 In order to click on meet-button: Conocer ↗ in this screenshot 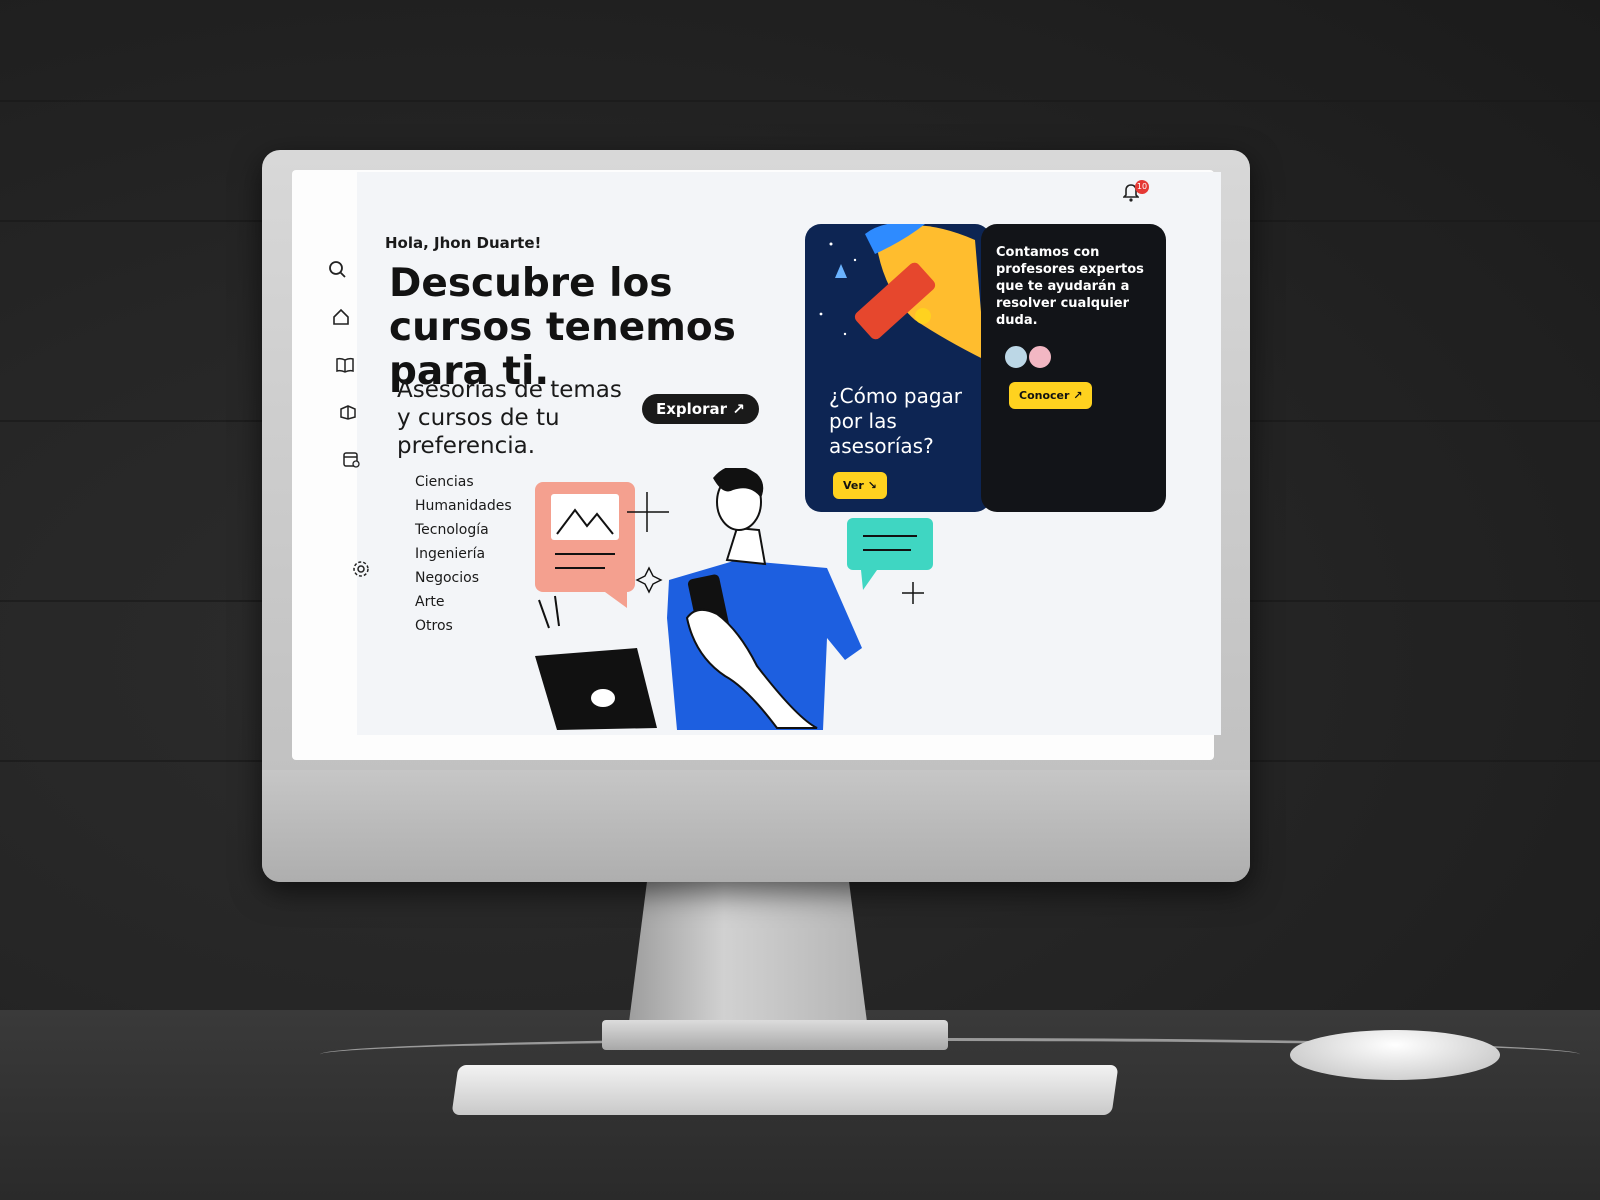, I will do `click(1051, 395)`.